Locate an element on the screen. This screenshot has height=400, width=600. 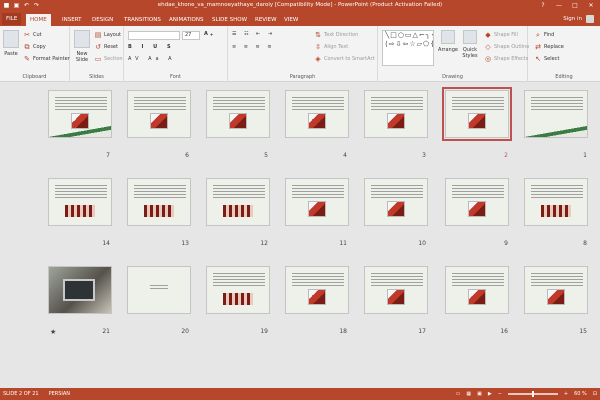
align-text-button: ⇳ Align Text is located at coordinates (331, 47).